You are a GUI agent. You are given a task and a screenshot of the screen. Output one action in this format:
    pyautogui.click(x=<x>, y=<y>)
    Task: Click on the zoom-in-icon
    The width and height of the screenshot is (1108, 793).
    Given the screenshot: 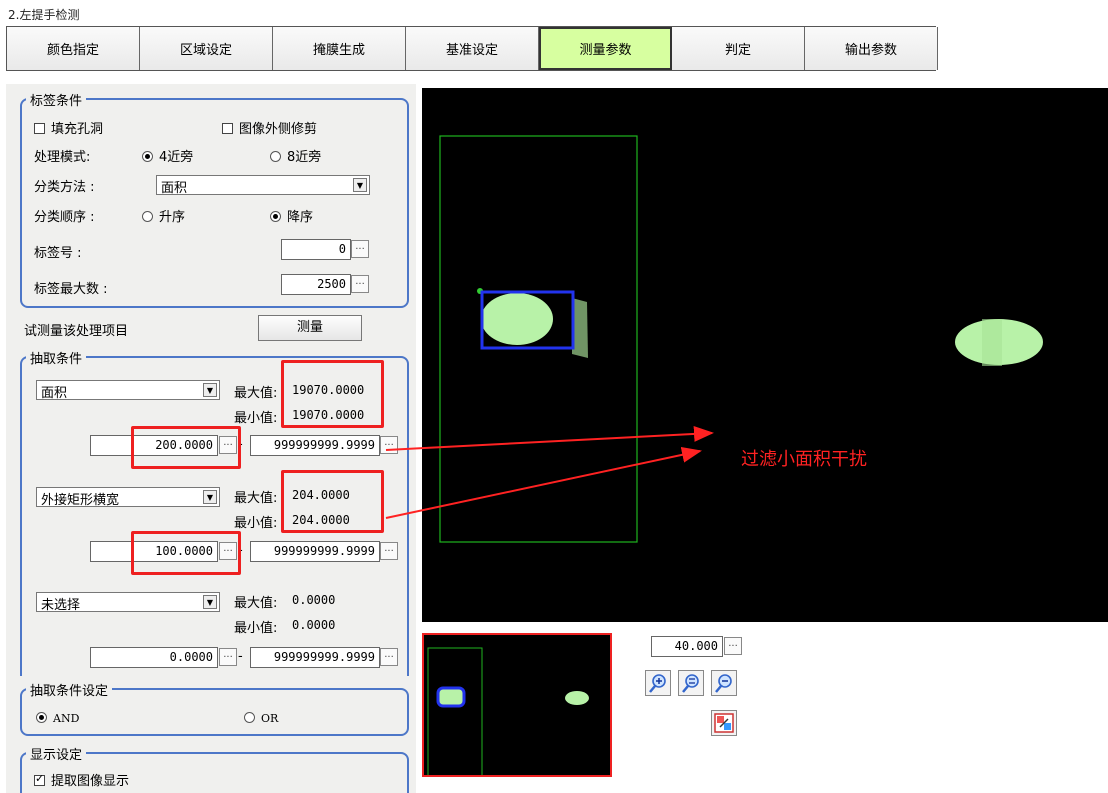 What is the action you would take?
    pyautogui.click(x=657, y=683)
    